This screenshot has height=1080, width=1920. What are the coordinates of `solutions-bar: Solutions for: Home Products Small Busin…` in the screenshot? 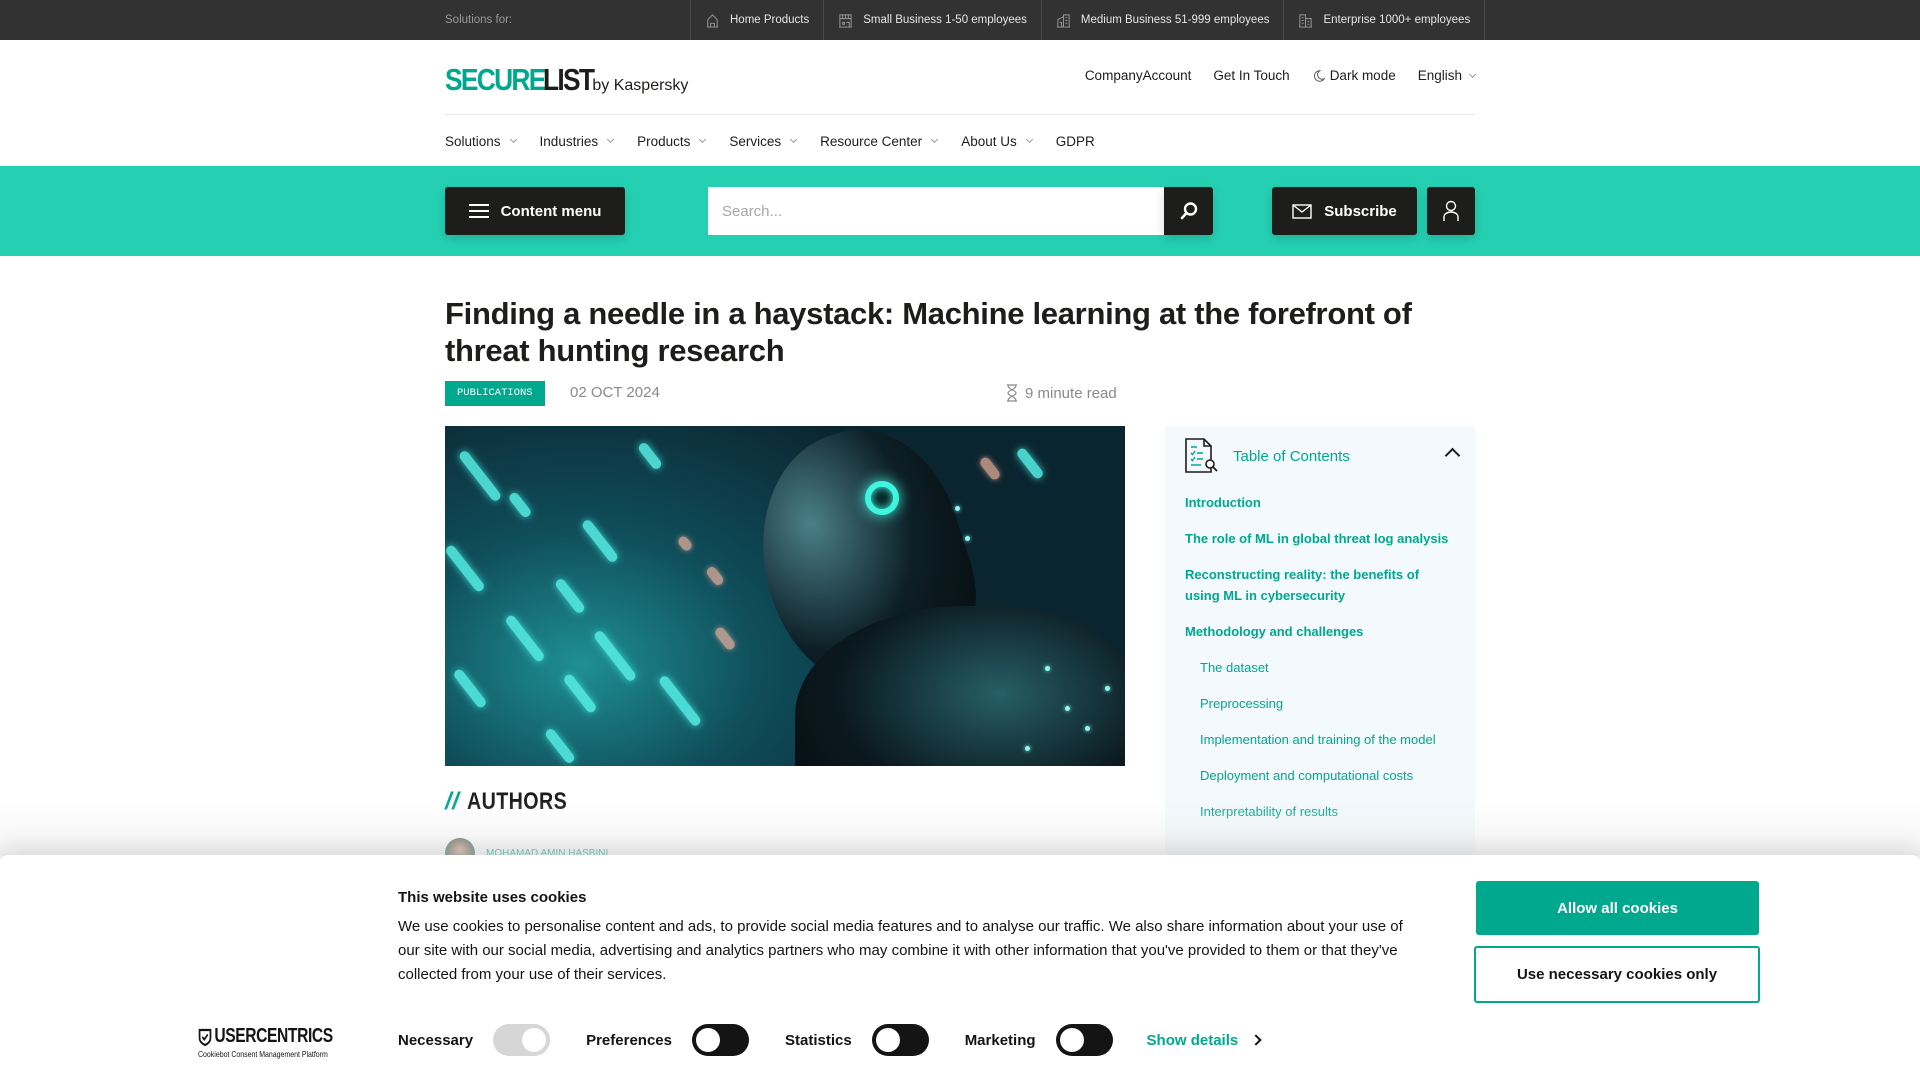 It's located at (960, 20).